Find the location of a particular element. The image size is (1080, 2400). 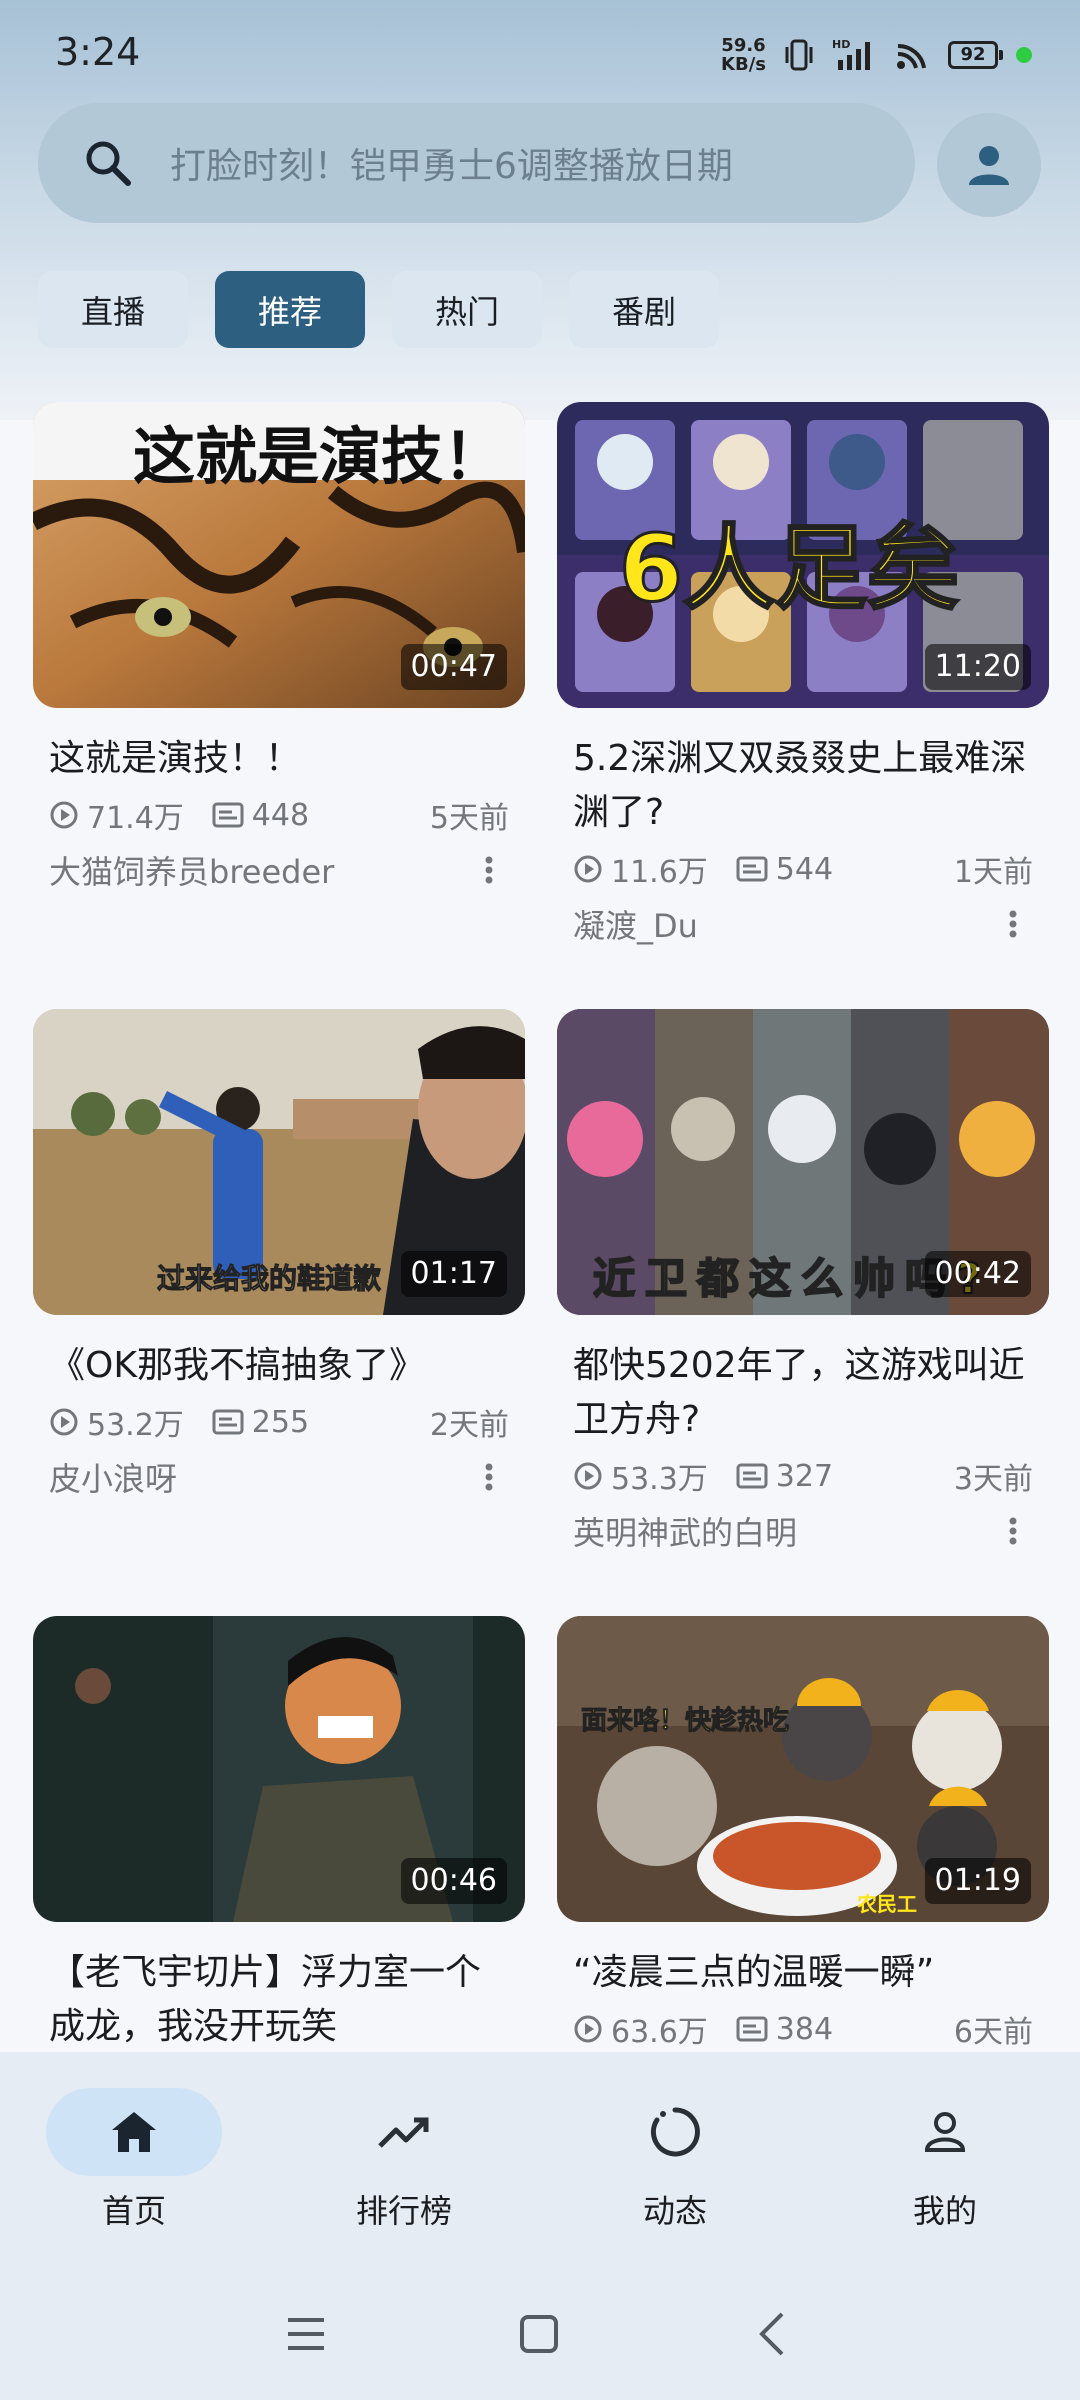

video-title: “凌晨三点的温暖一瞬” is located at coordinates (803, 1973).